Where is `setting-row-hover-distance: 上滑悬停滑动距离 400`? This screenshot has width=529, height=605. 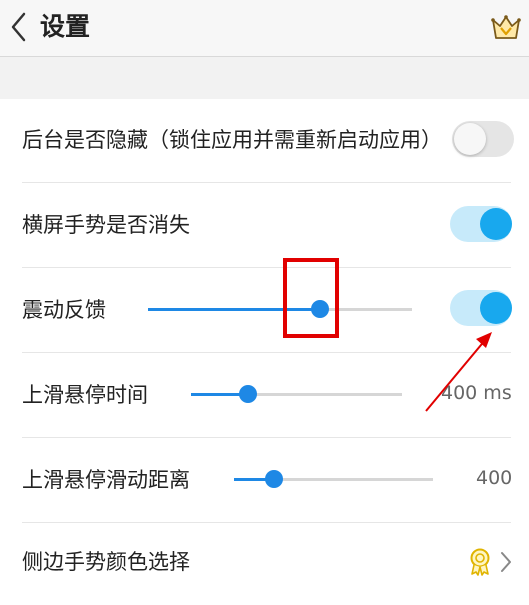
setting-row-hover-distance: 上滑悬停滑动距离 400 is located at coordinates (264, 480).